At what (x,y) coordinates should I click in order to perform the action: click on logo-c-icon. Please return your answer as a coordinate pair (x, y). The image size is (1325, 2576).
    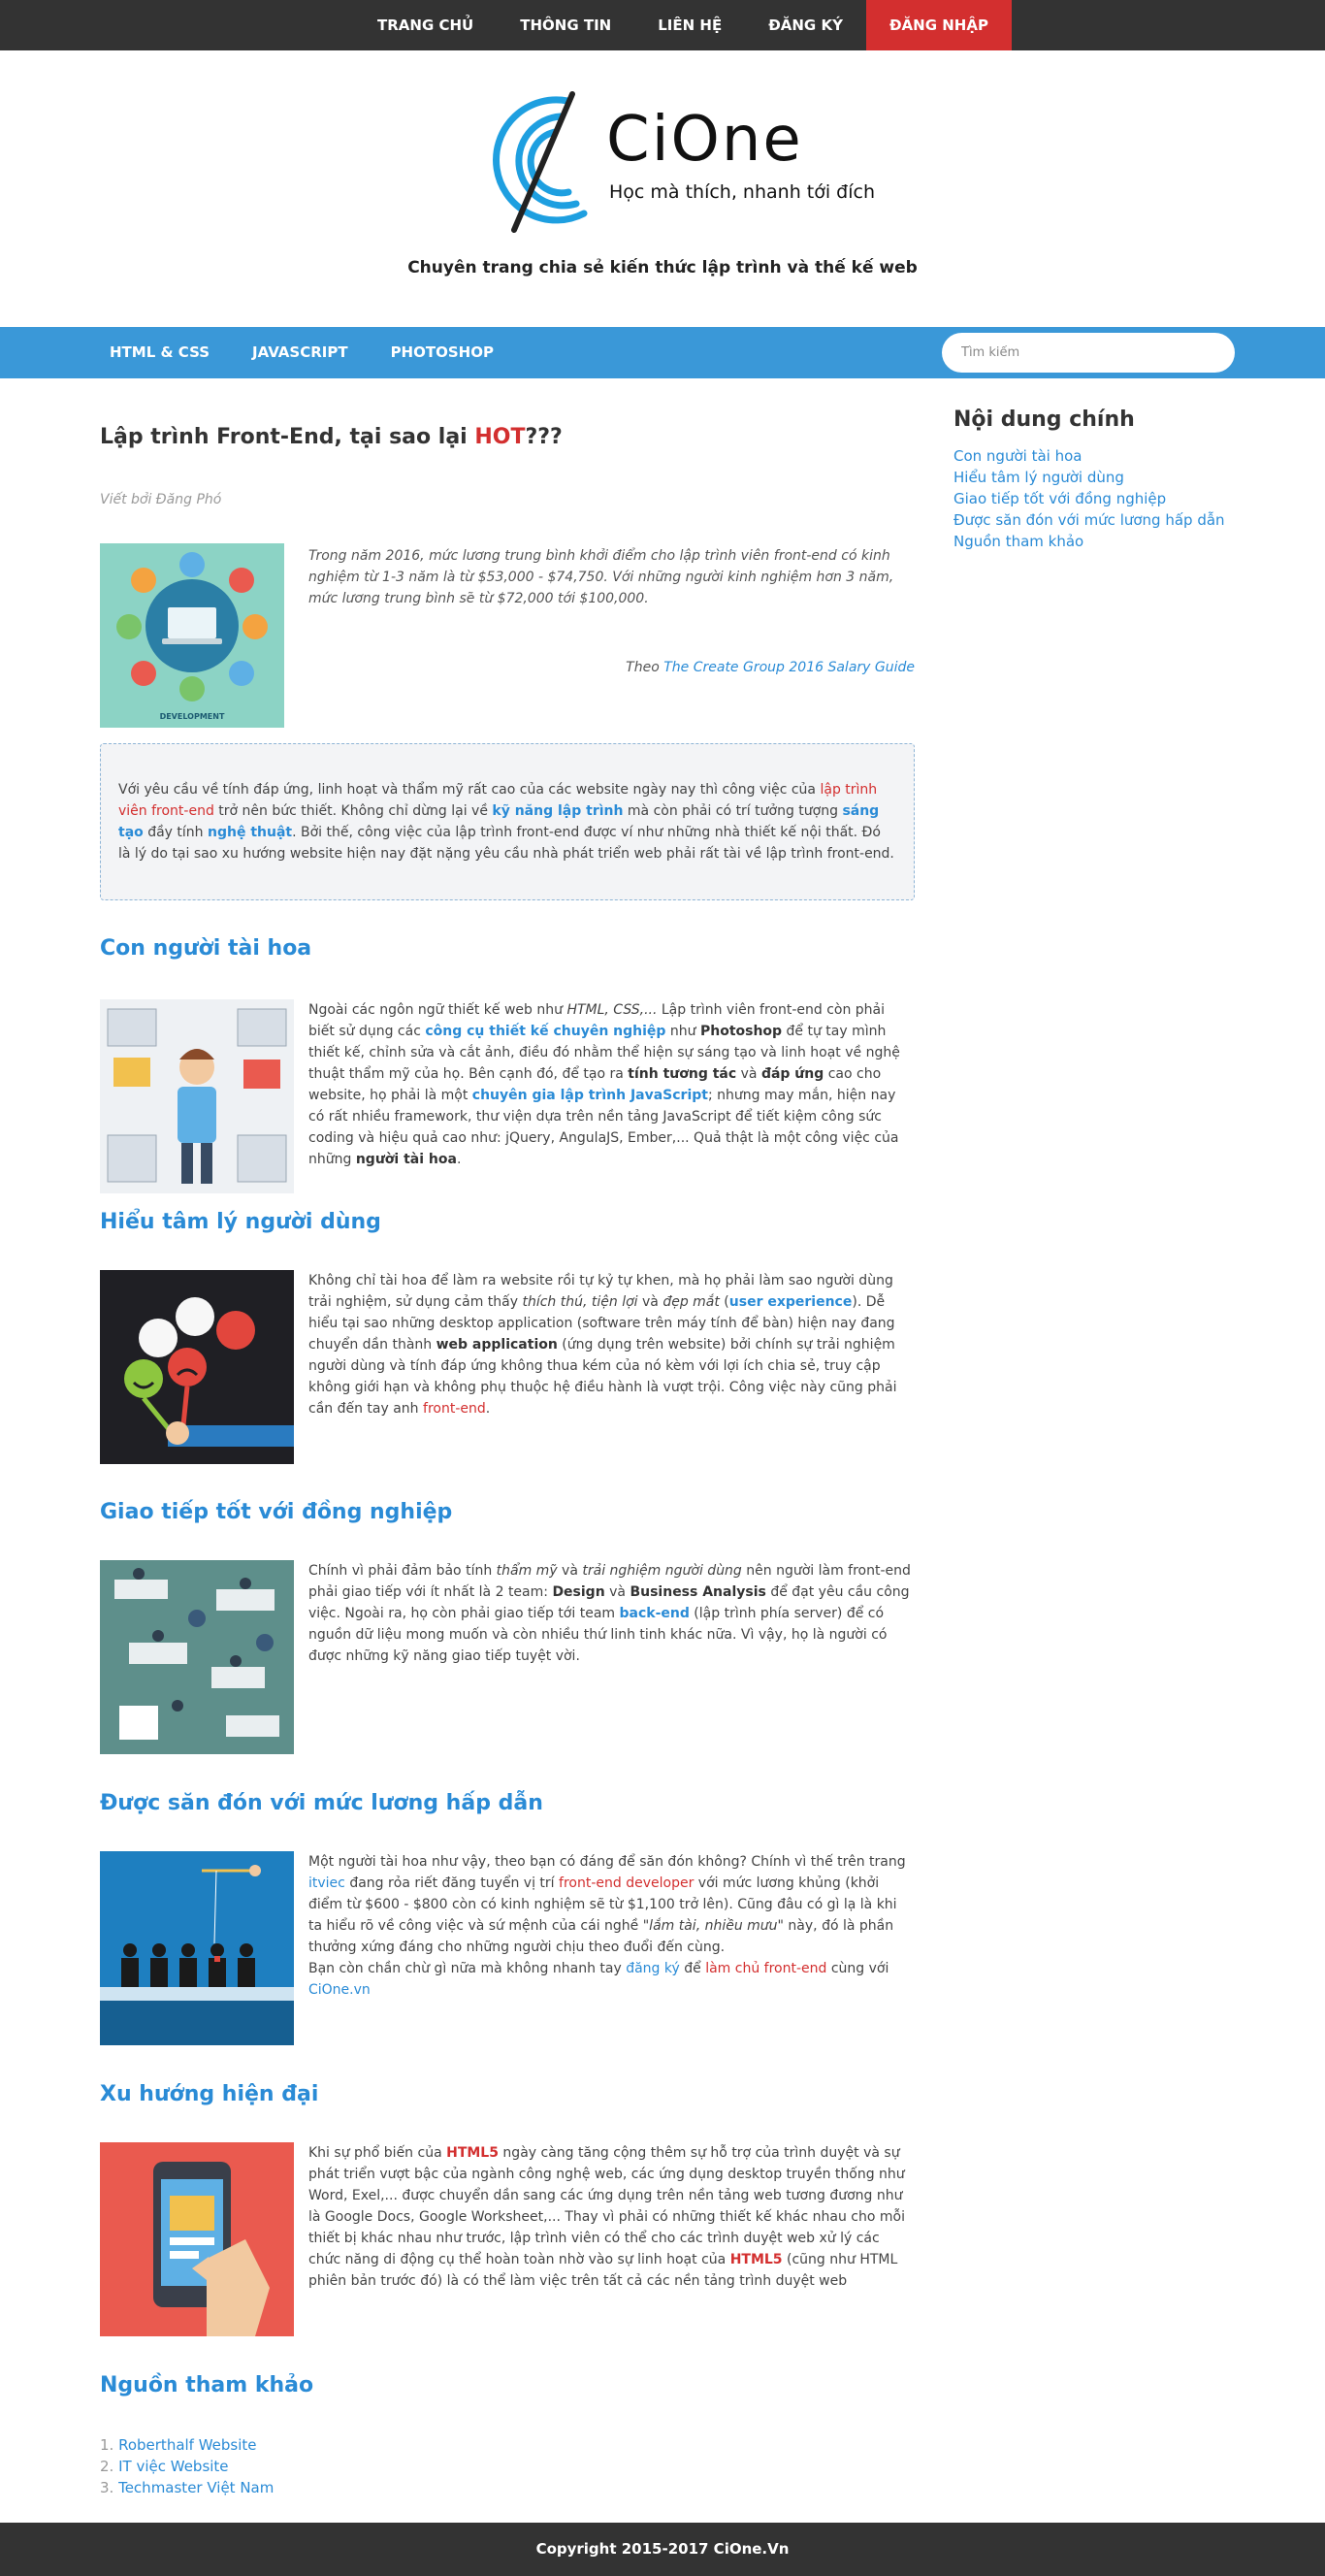
    Looking at the image, I should click on (541, 162).